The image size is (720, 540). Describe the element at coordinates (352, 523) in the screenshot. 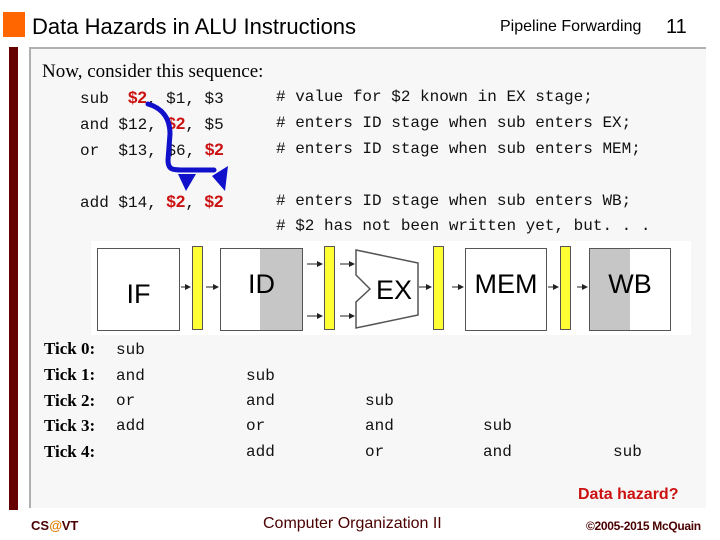

I see `footer-course: Computer Organization II` at that location.